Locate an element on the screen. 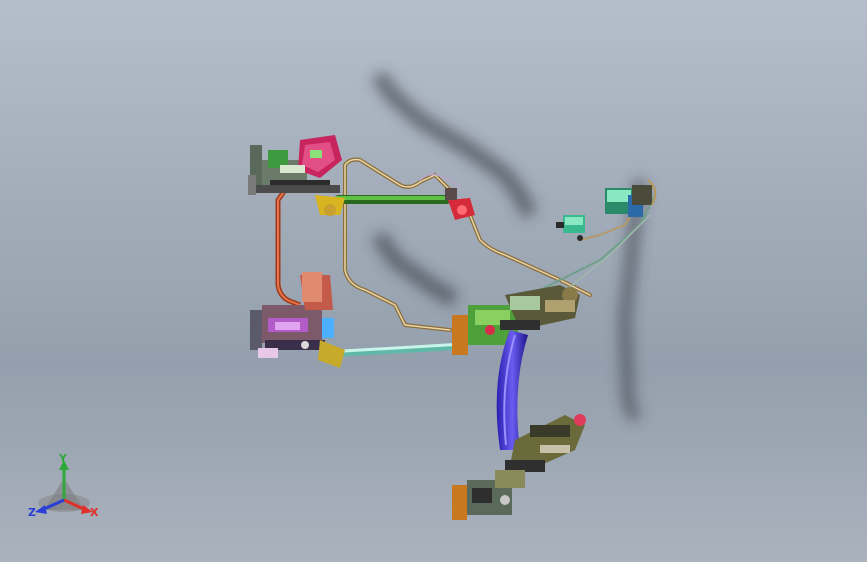 The width and height of the screenshot is (867, 562). cyan-rod is located at coordinates (395, 350).